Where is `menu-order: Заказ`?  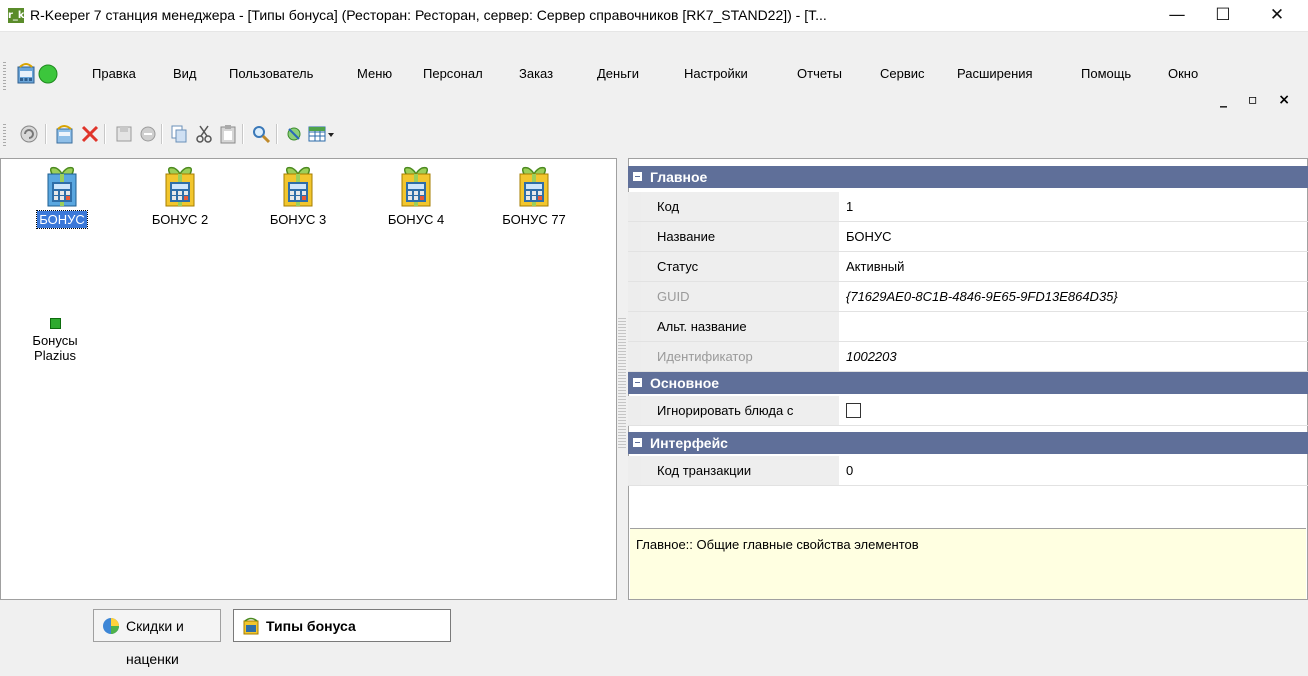
menu-order: Заказ is located at coordinates (536, 73).